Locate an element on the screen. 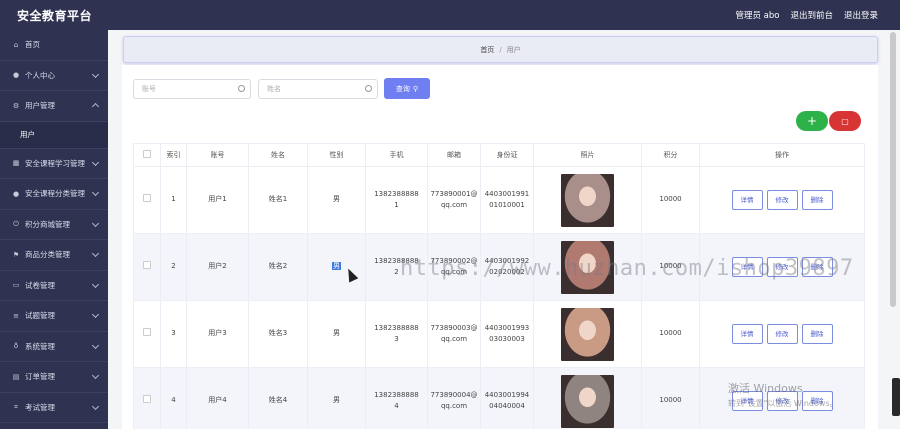  column-header: 索引 is located at coordinates (173, 155).